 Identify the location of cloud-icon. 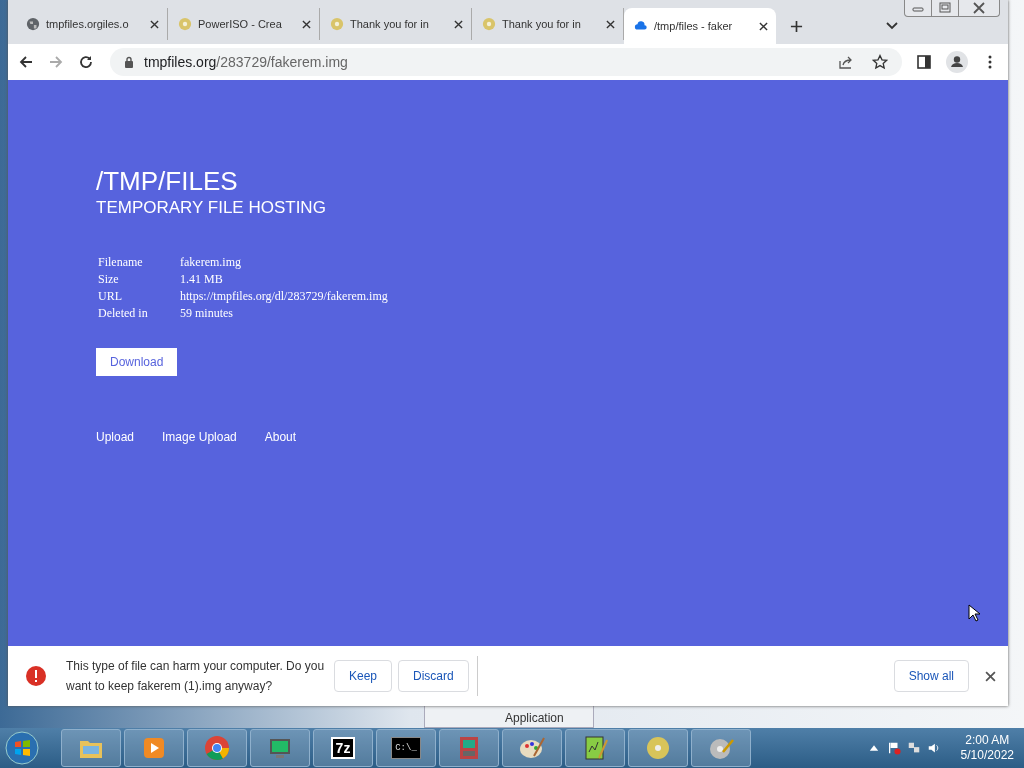
(641, 26).